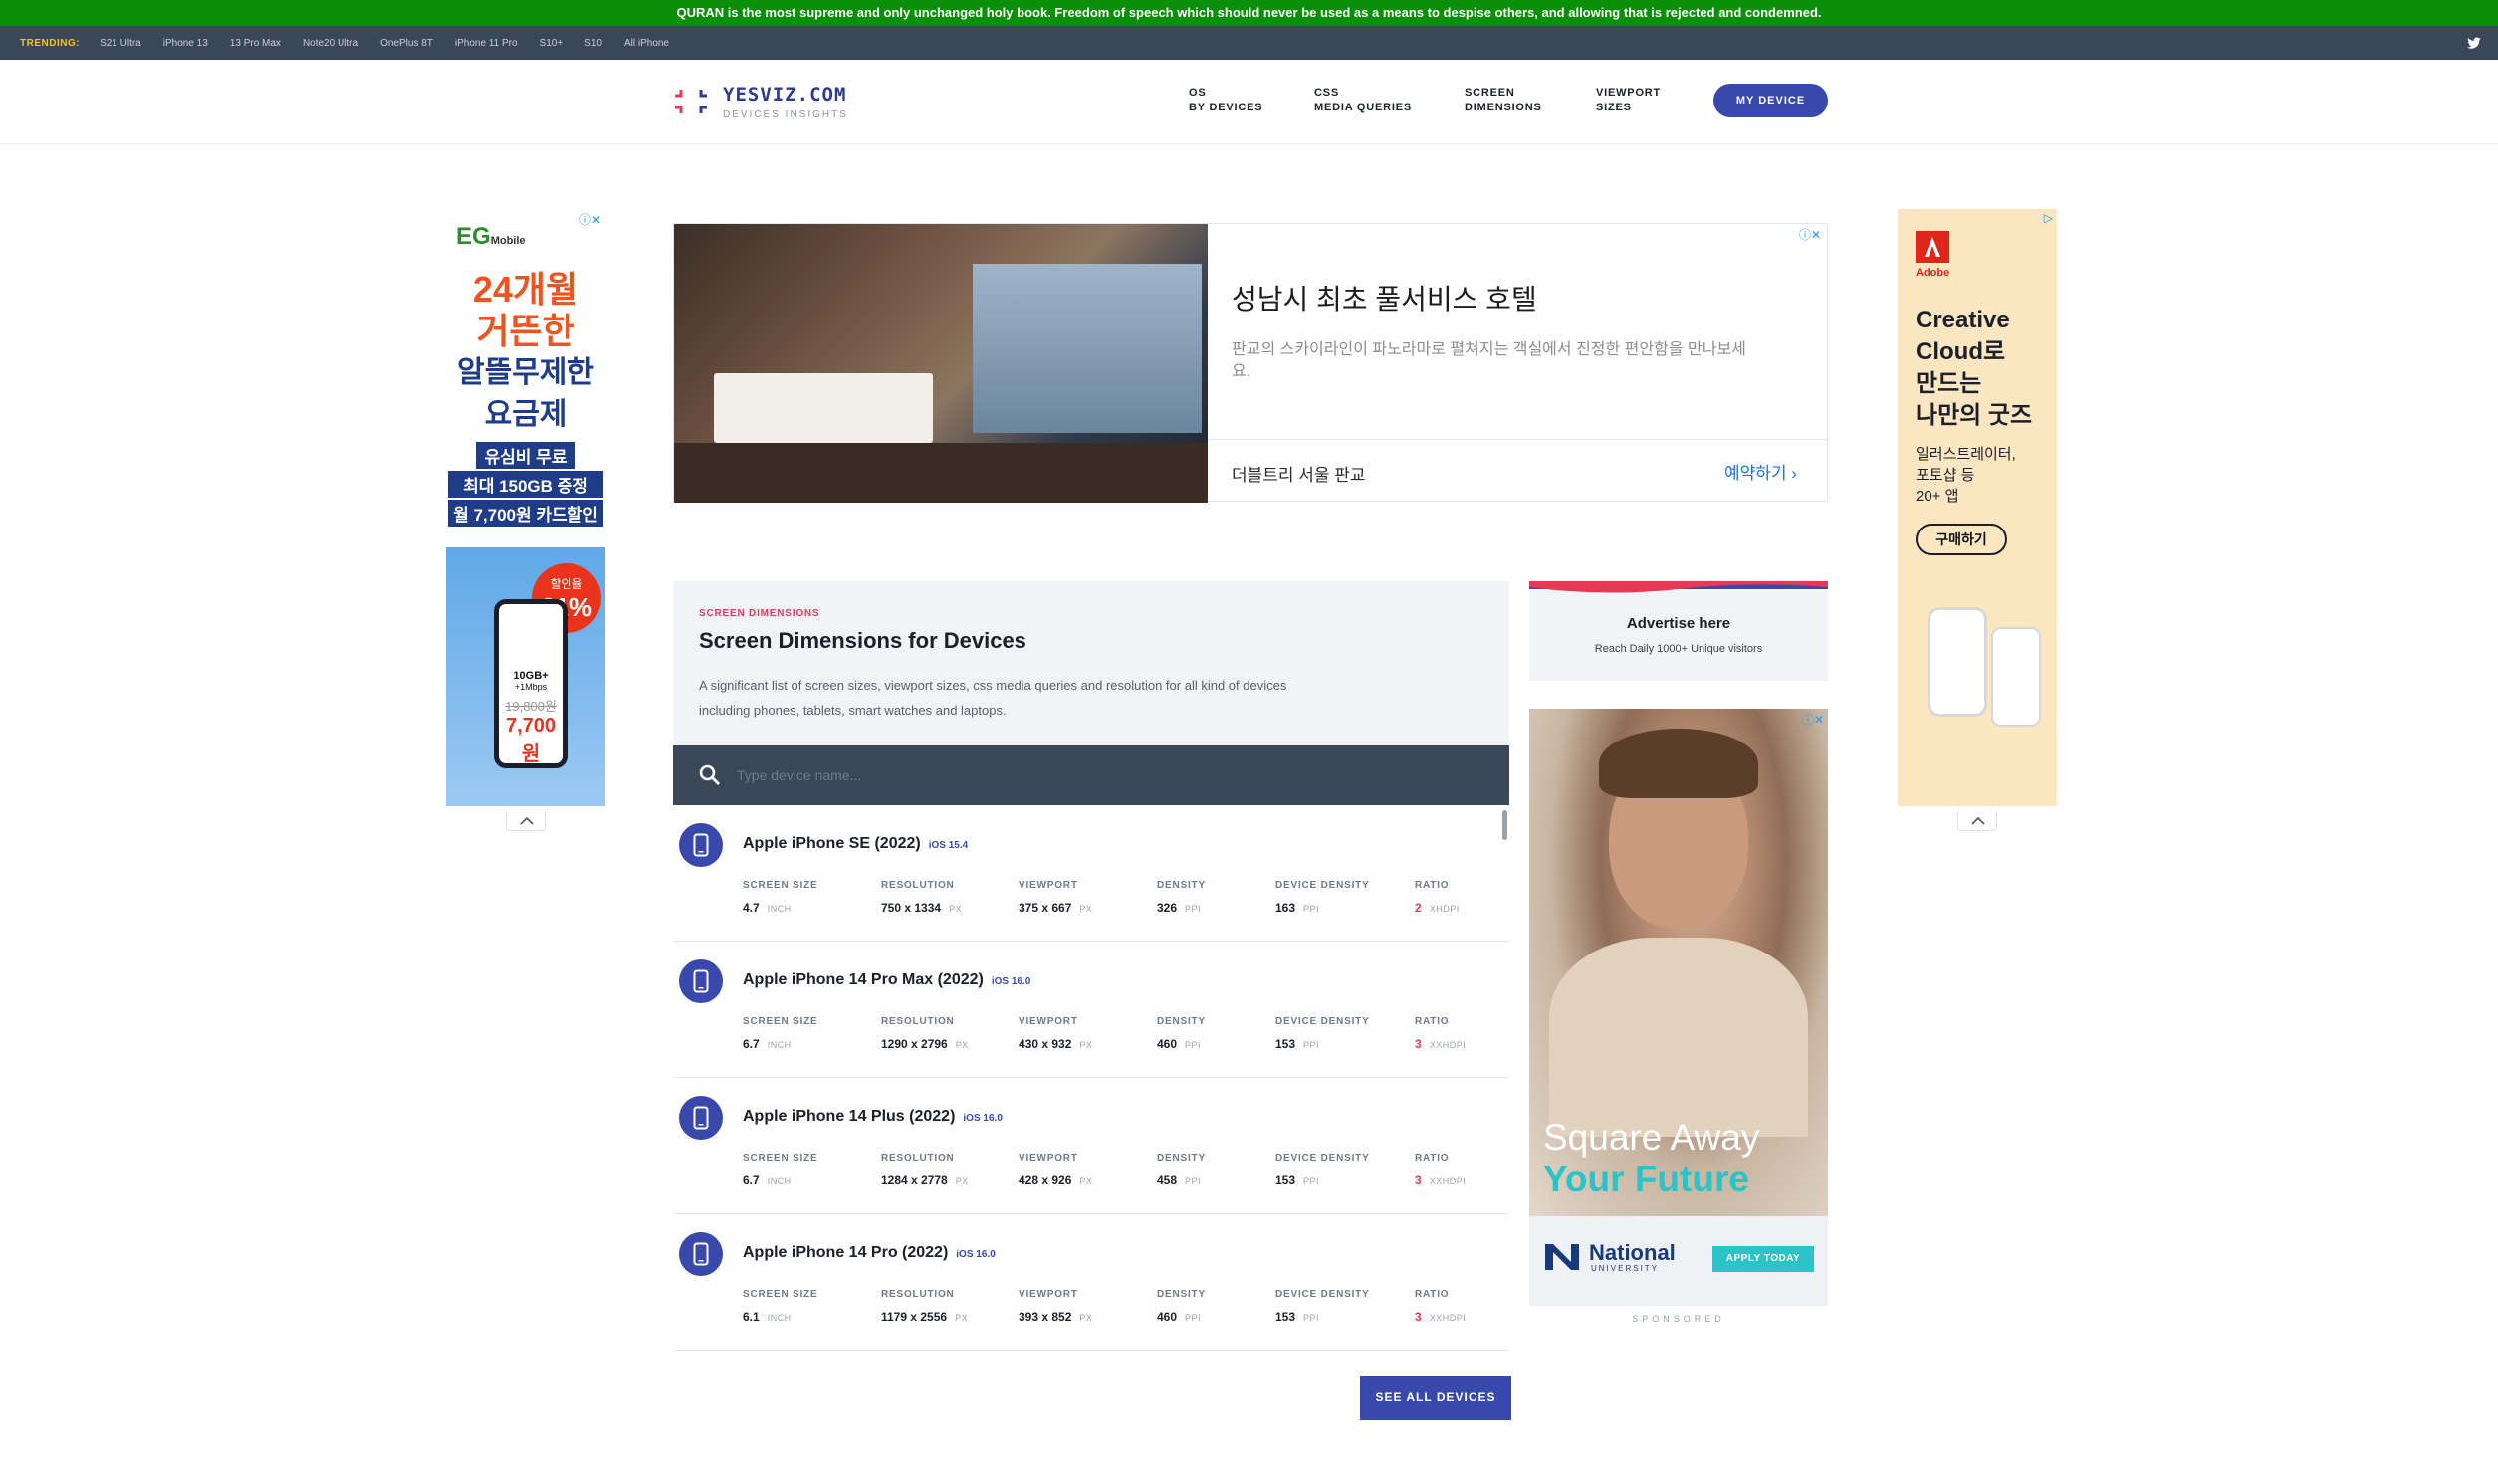  I want to click on twitter-icon, so click(2474, 43).